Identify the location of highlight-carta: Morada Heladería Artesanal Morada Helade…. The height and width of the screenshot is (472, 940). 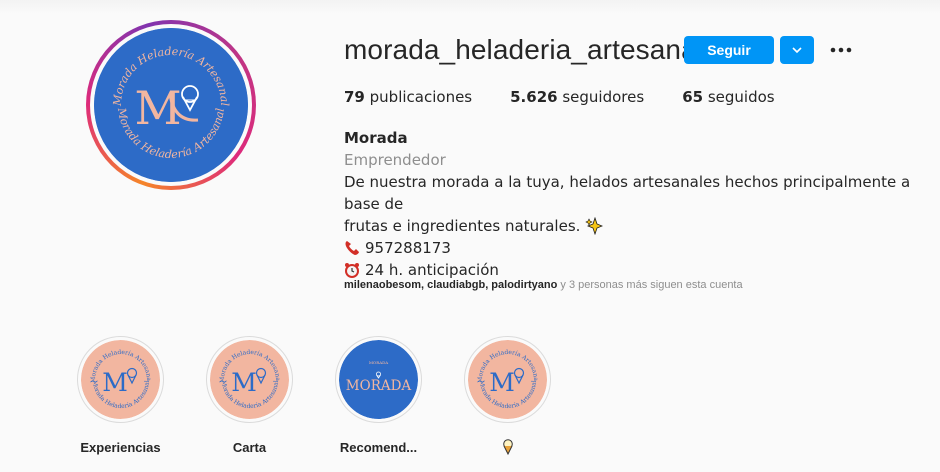
(249, 395).